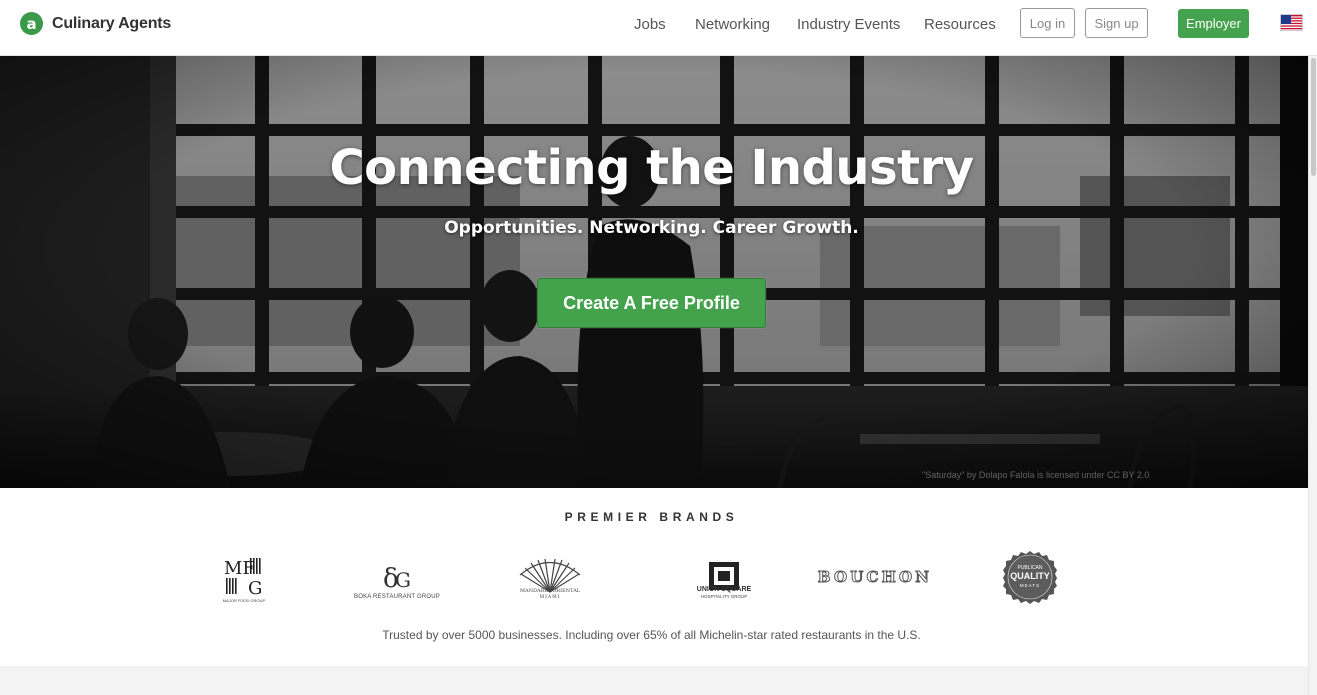 Image resolution: width=1317 pixels, height=695 pixels. Describe the element at coordinates (654, 680) in the screenshot. I see `next-section-band` at that location.